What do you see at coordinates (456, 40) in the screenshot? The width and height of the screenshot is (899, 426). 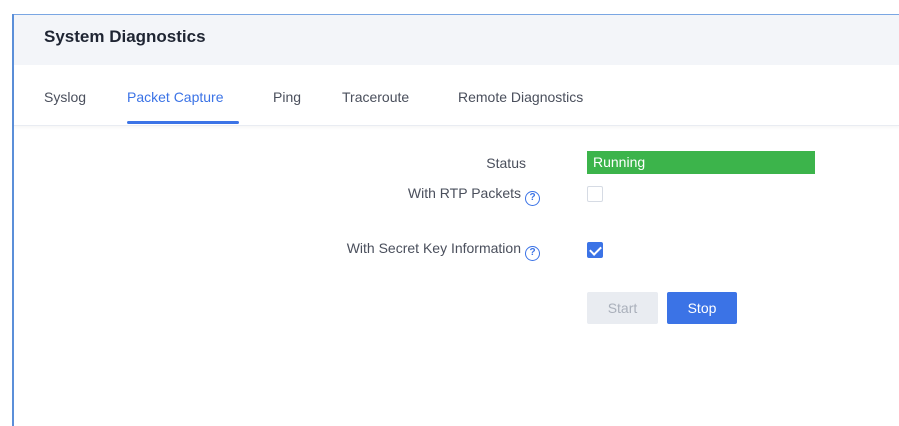 I see `page-header: System Diagnostics` at bounding box center [456, 40].